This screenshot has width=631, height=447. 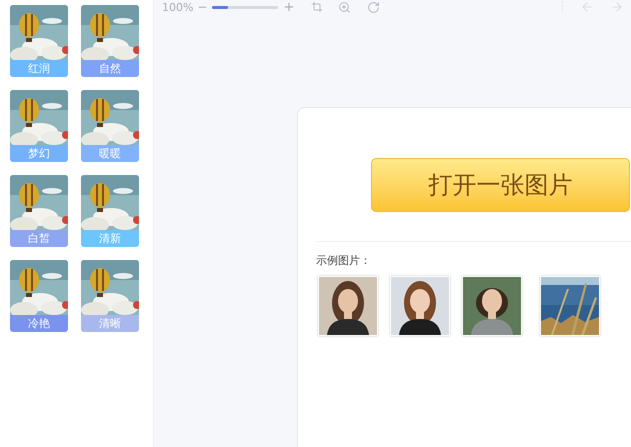 I want to click on filter-label: 红润, so click(x=39, y=68).